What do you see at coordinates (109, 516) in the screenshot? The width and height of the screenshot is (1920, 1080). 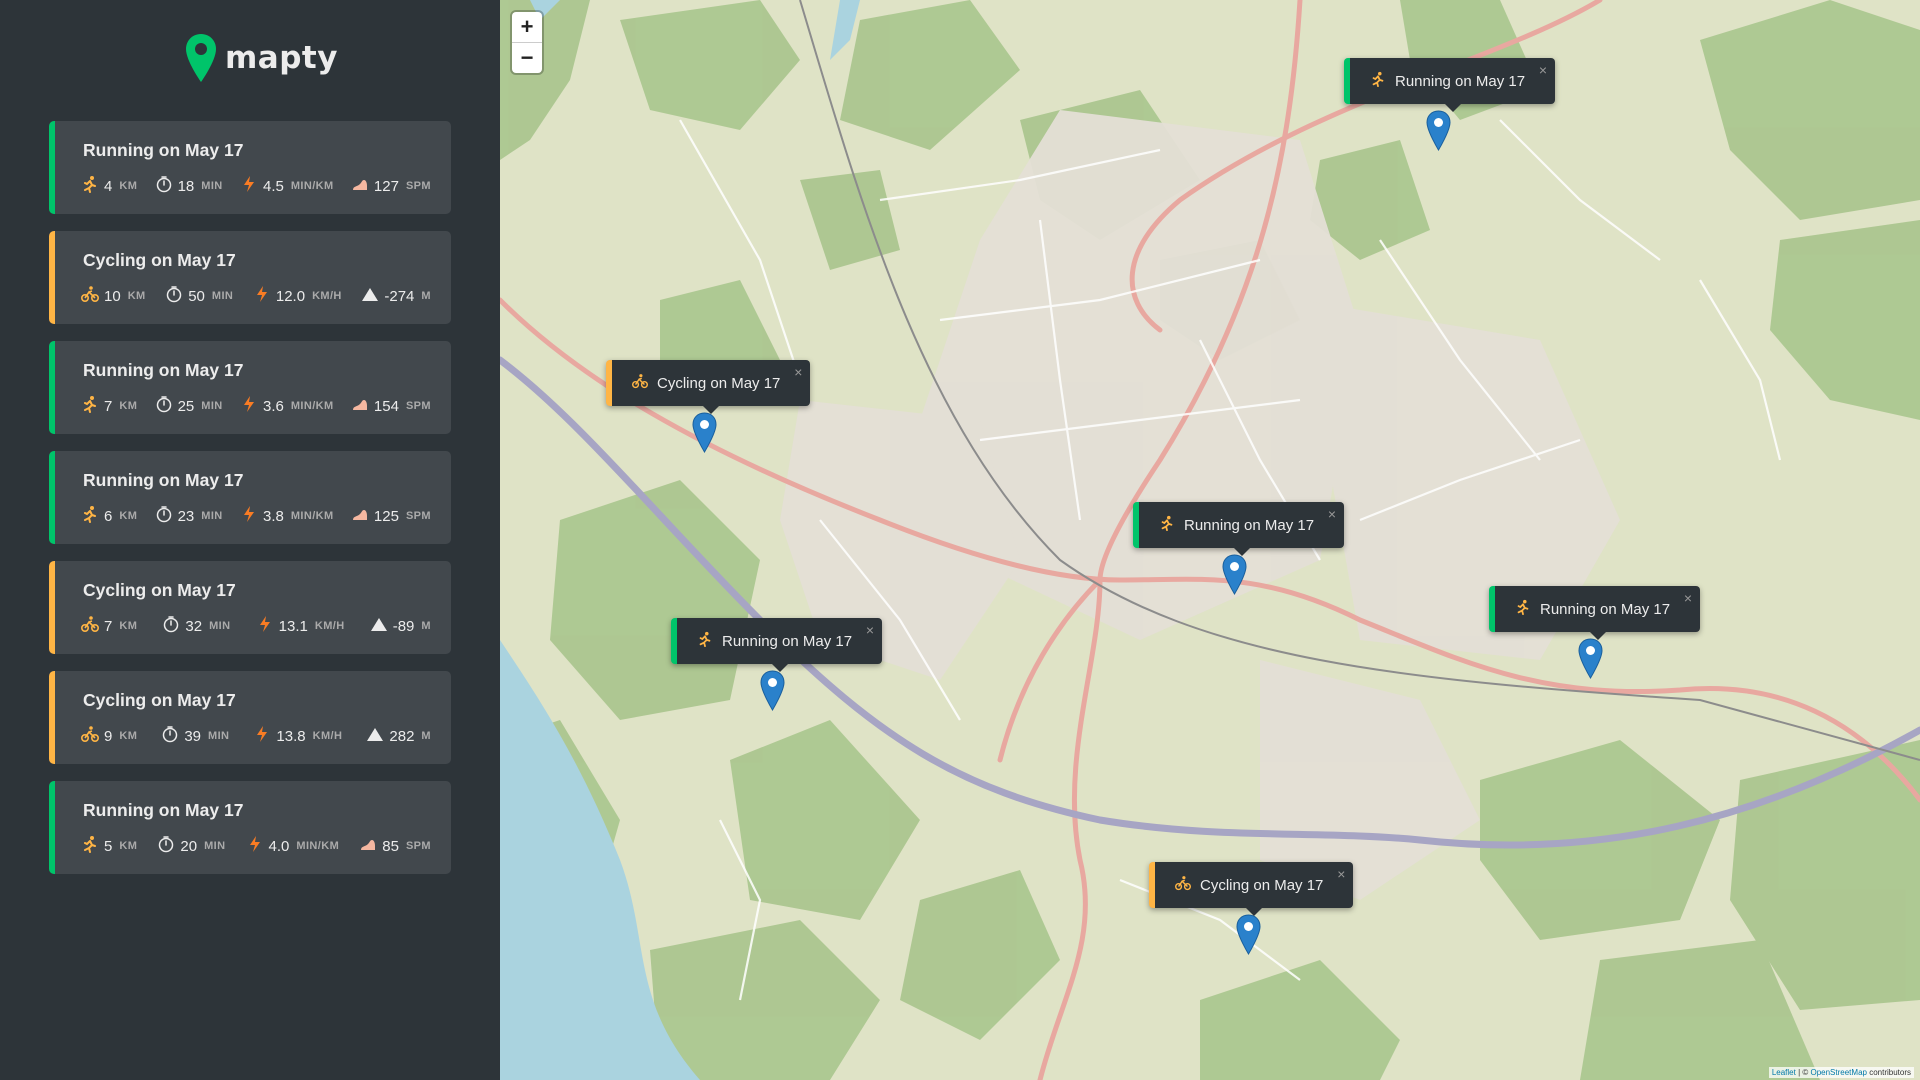 I see `distance-detail: 6 KM` at bounding box center [109, 516].